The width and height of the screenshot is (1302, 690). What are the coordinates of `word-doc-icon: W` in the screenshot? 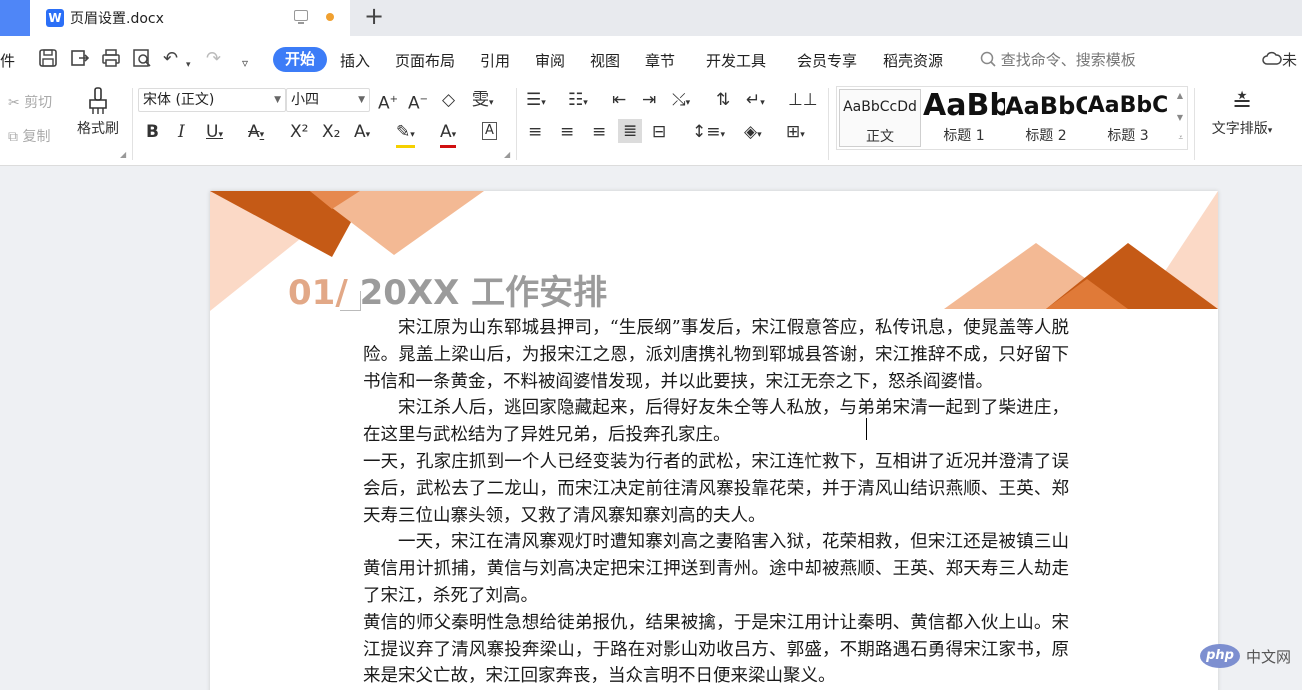 It's located at (55, 18).